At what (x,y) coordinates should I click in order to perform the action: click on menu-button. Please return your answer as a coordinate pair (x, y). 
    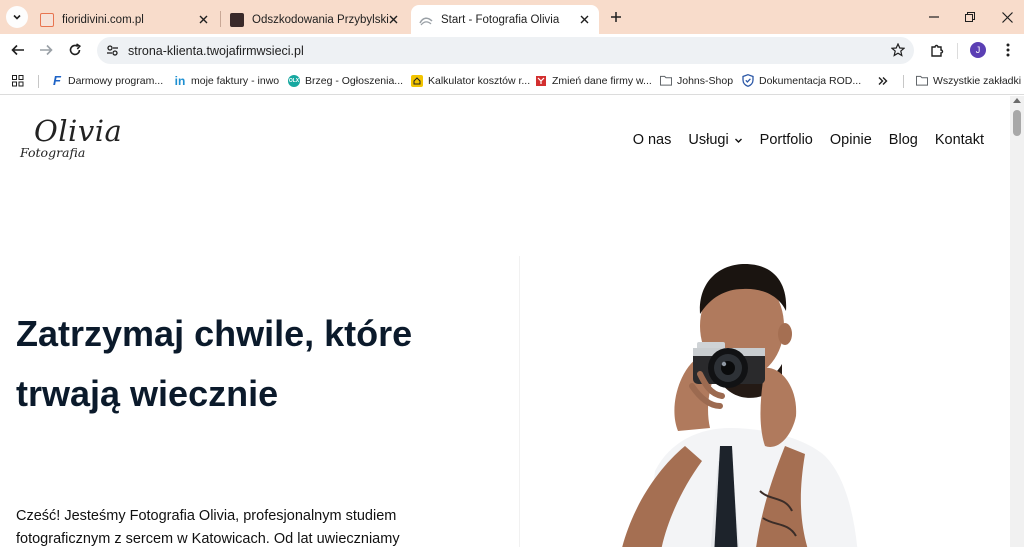
    Looking at the image, I should click on (1008, 50).